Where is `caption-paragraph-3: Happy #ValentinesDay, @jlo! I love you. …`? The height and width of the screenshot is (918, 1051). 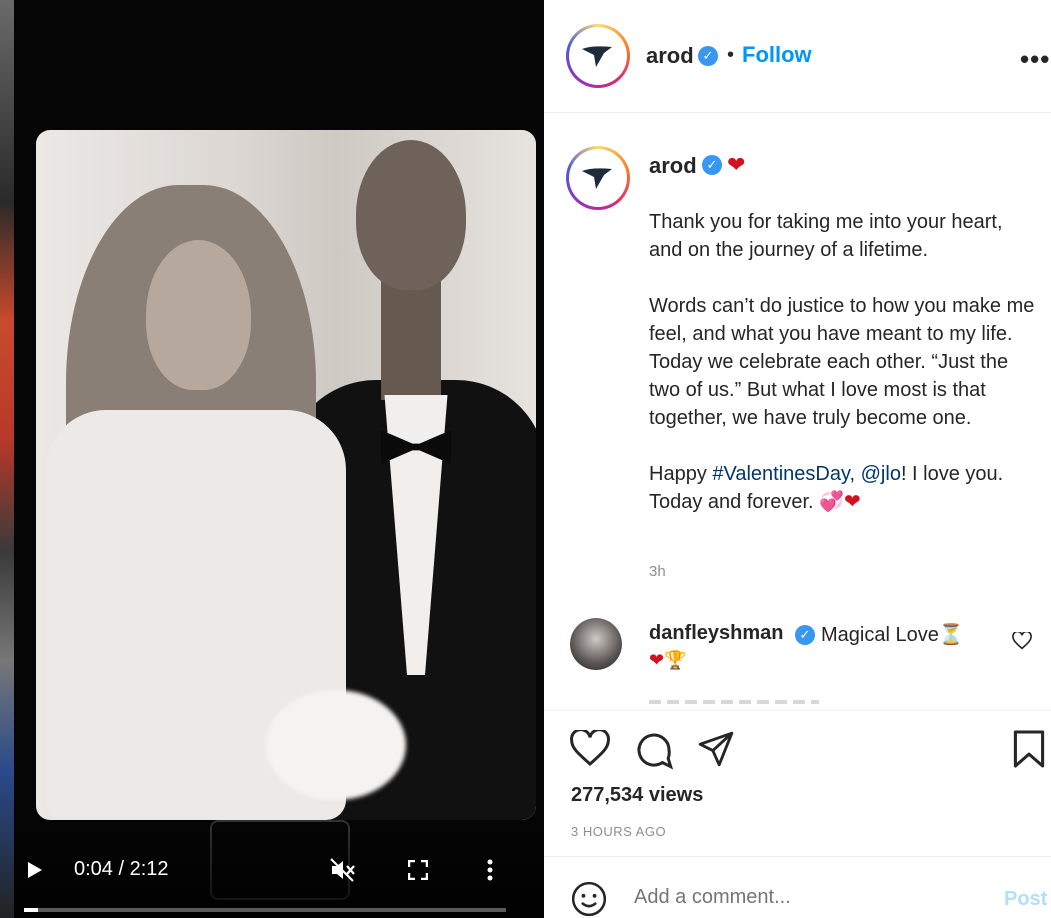 caption-paragraph-3: Happy #ValentinesDay, @jlo! I love you. … is located at coordinates (826, 488).